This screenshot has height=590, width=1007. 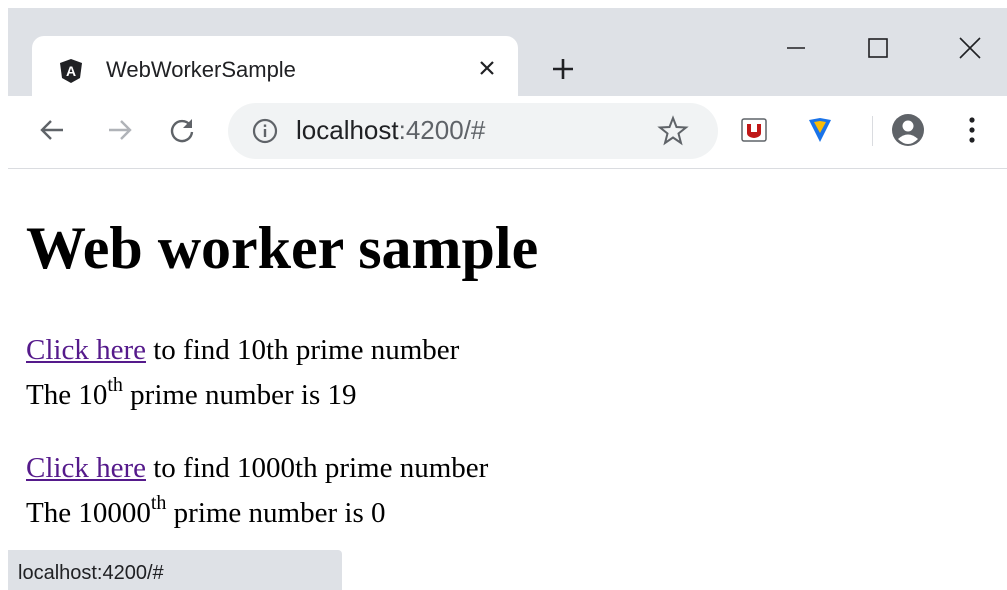 What do you see at coordinates (88, 513) in the screenshot?
I see `result-1000th-prefix: The 10000` at bounding box center [88, 513].